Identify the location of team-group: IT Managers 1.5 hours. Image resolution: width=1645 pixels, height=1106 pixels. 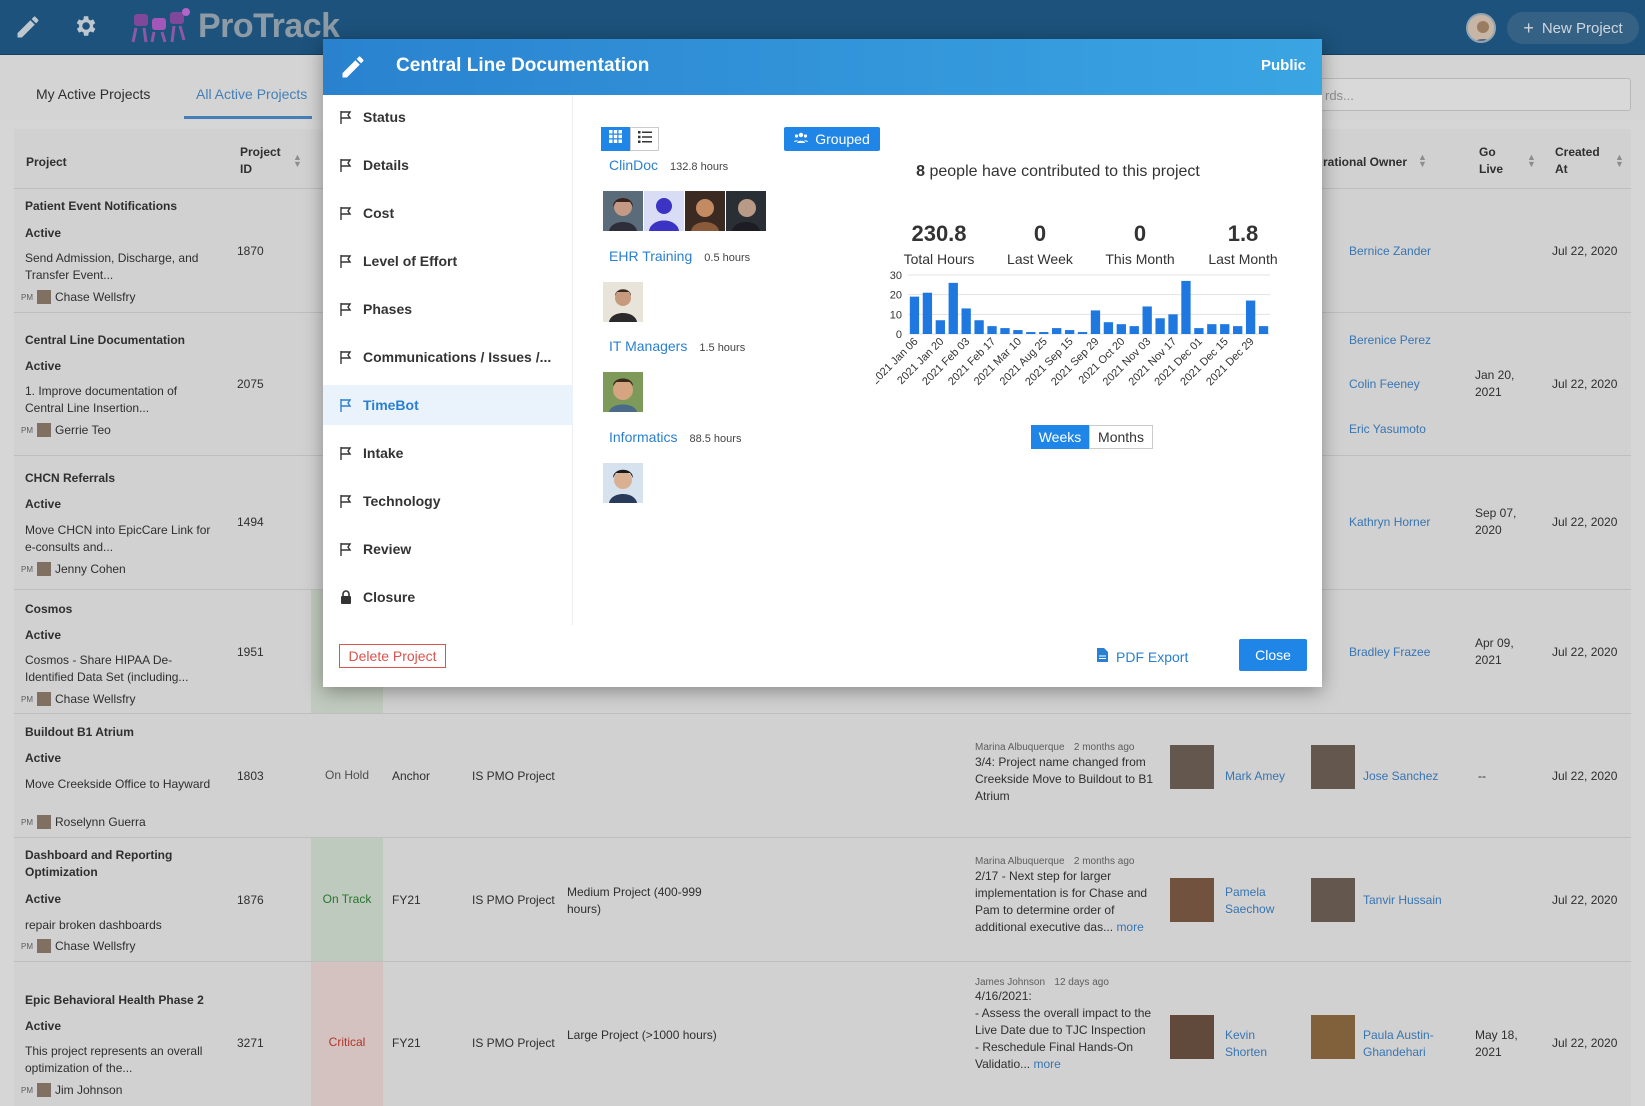
(677, 347).